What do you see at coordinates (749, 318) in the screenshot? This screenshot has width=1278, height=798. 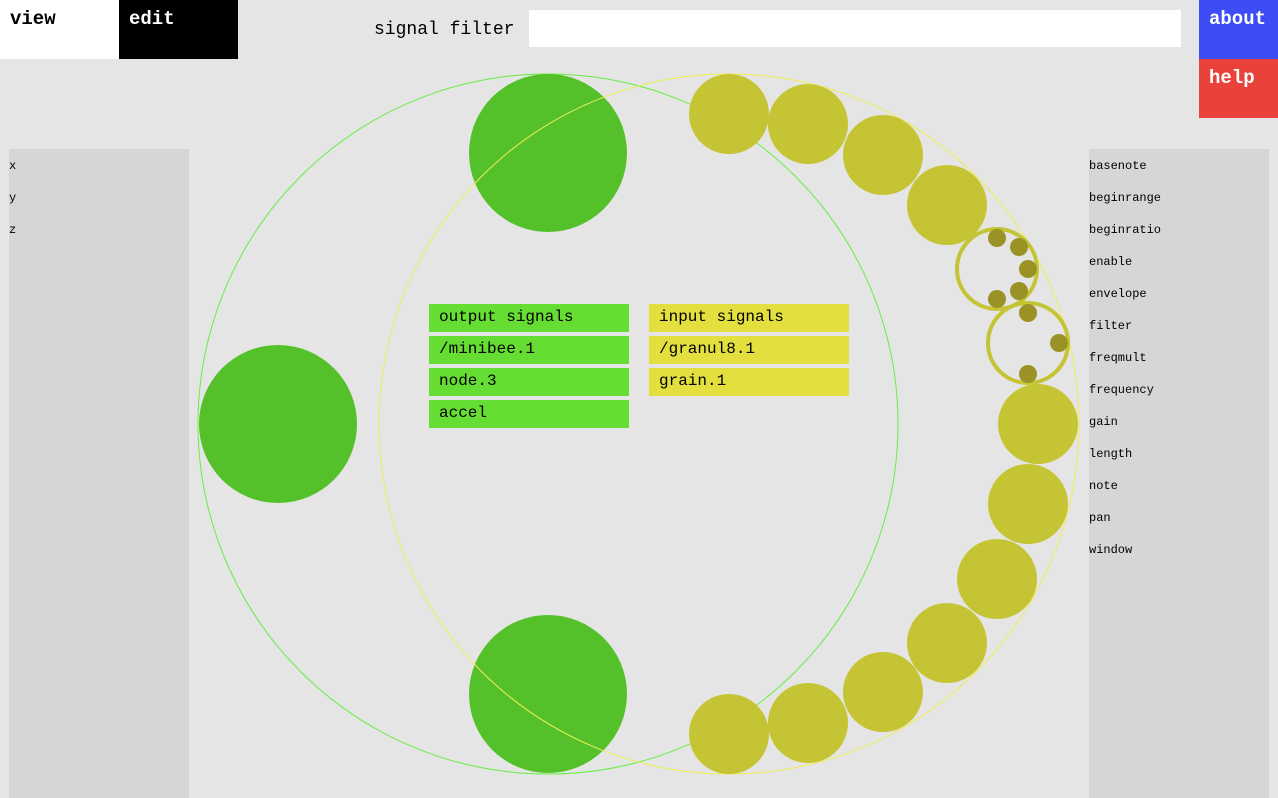 I see `input-signals-header: input signals` at bounding box center [749, 318].